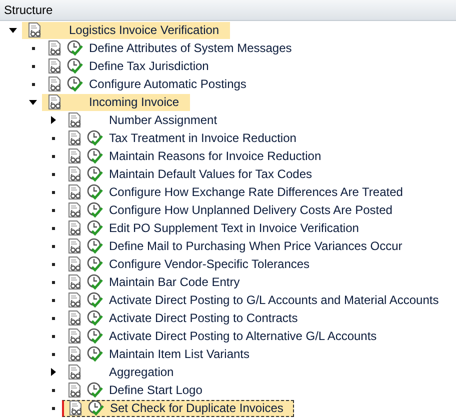 The image size is (456, 419). I want to click on tree-item: Maintain Item List Variants, so click(161, 354).